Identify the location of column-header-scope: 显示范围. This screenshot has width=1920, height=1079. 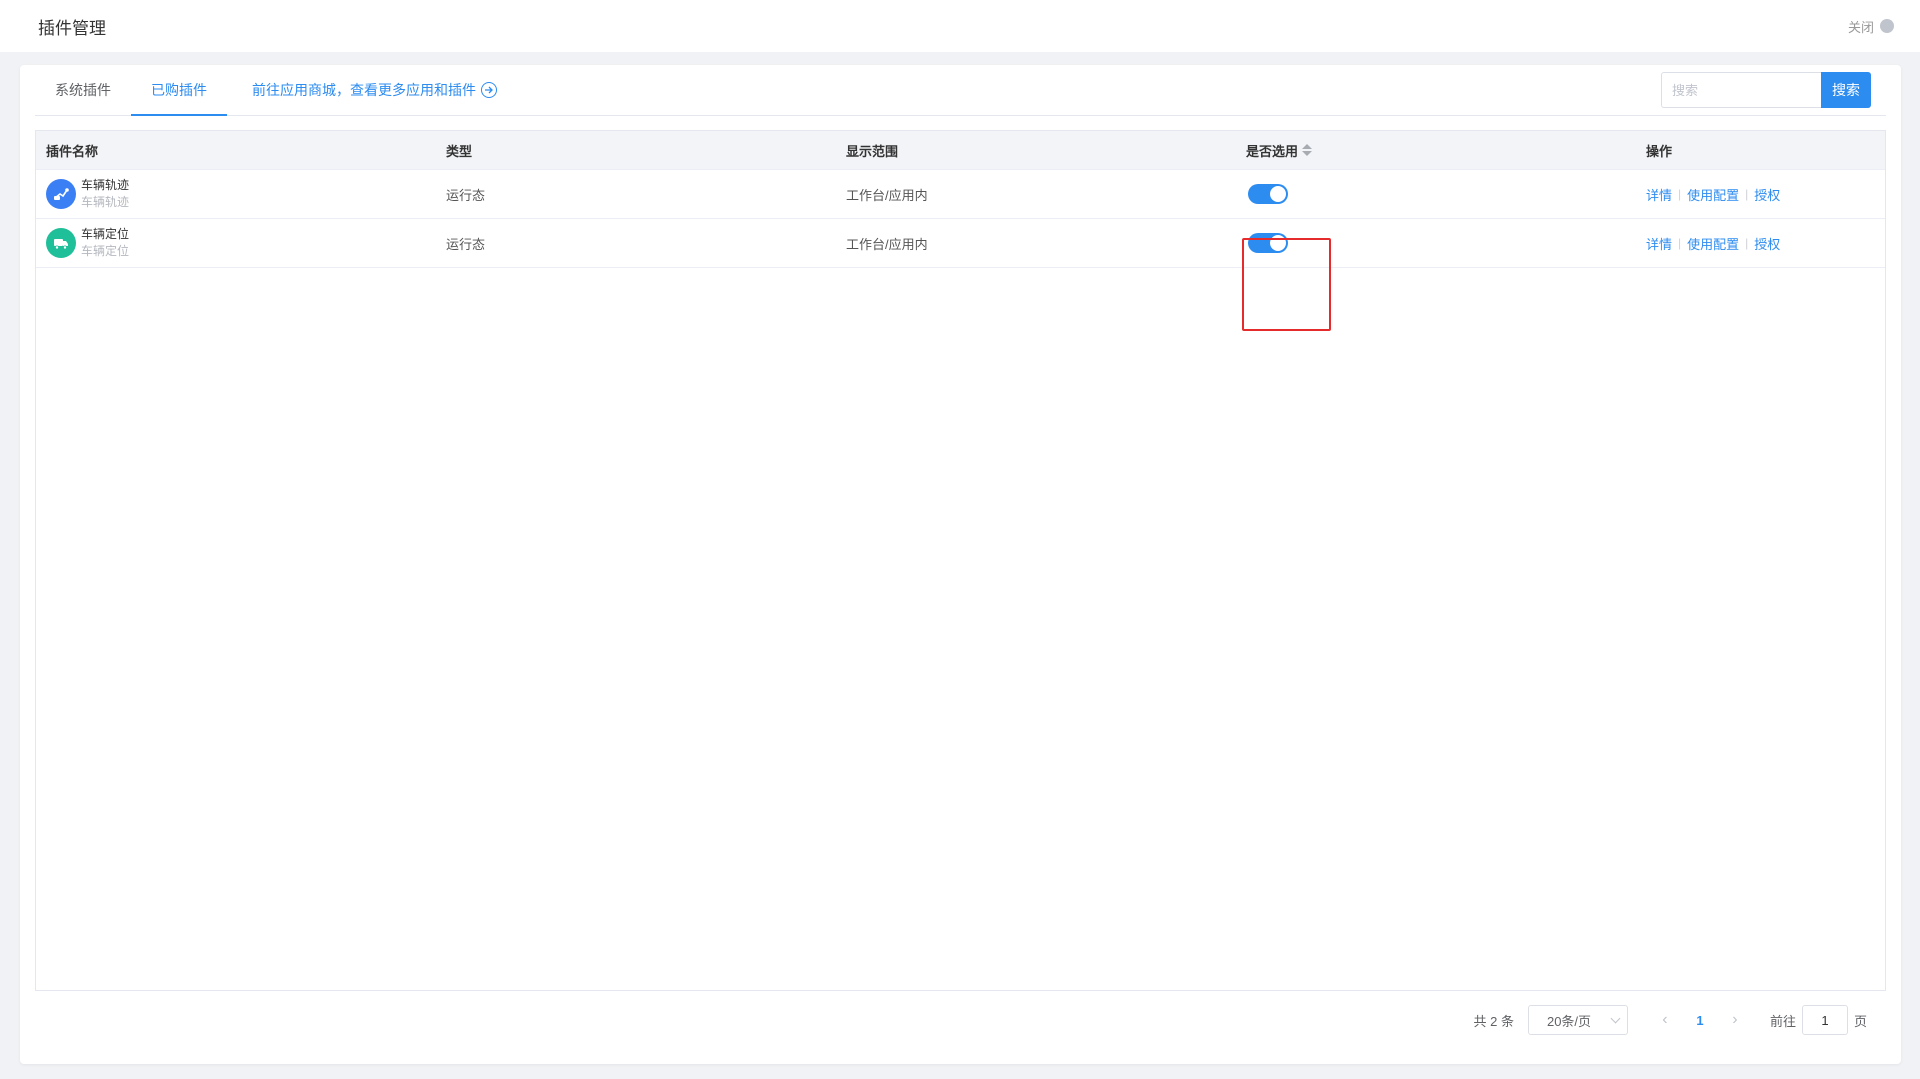
(872, 151).